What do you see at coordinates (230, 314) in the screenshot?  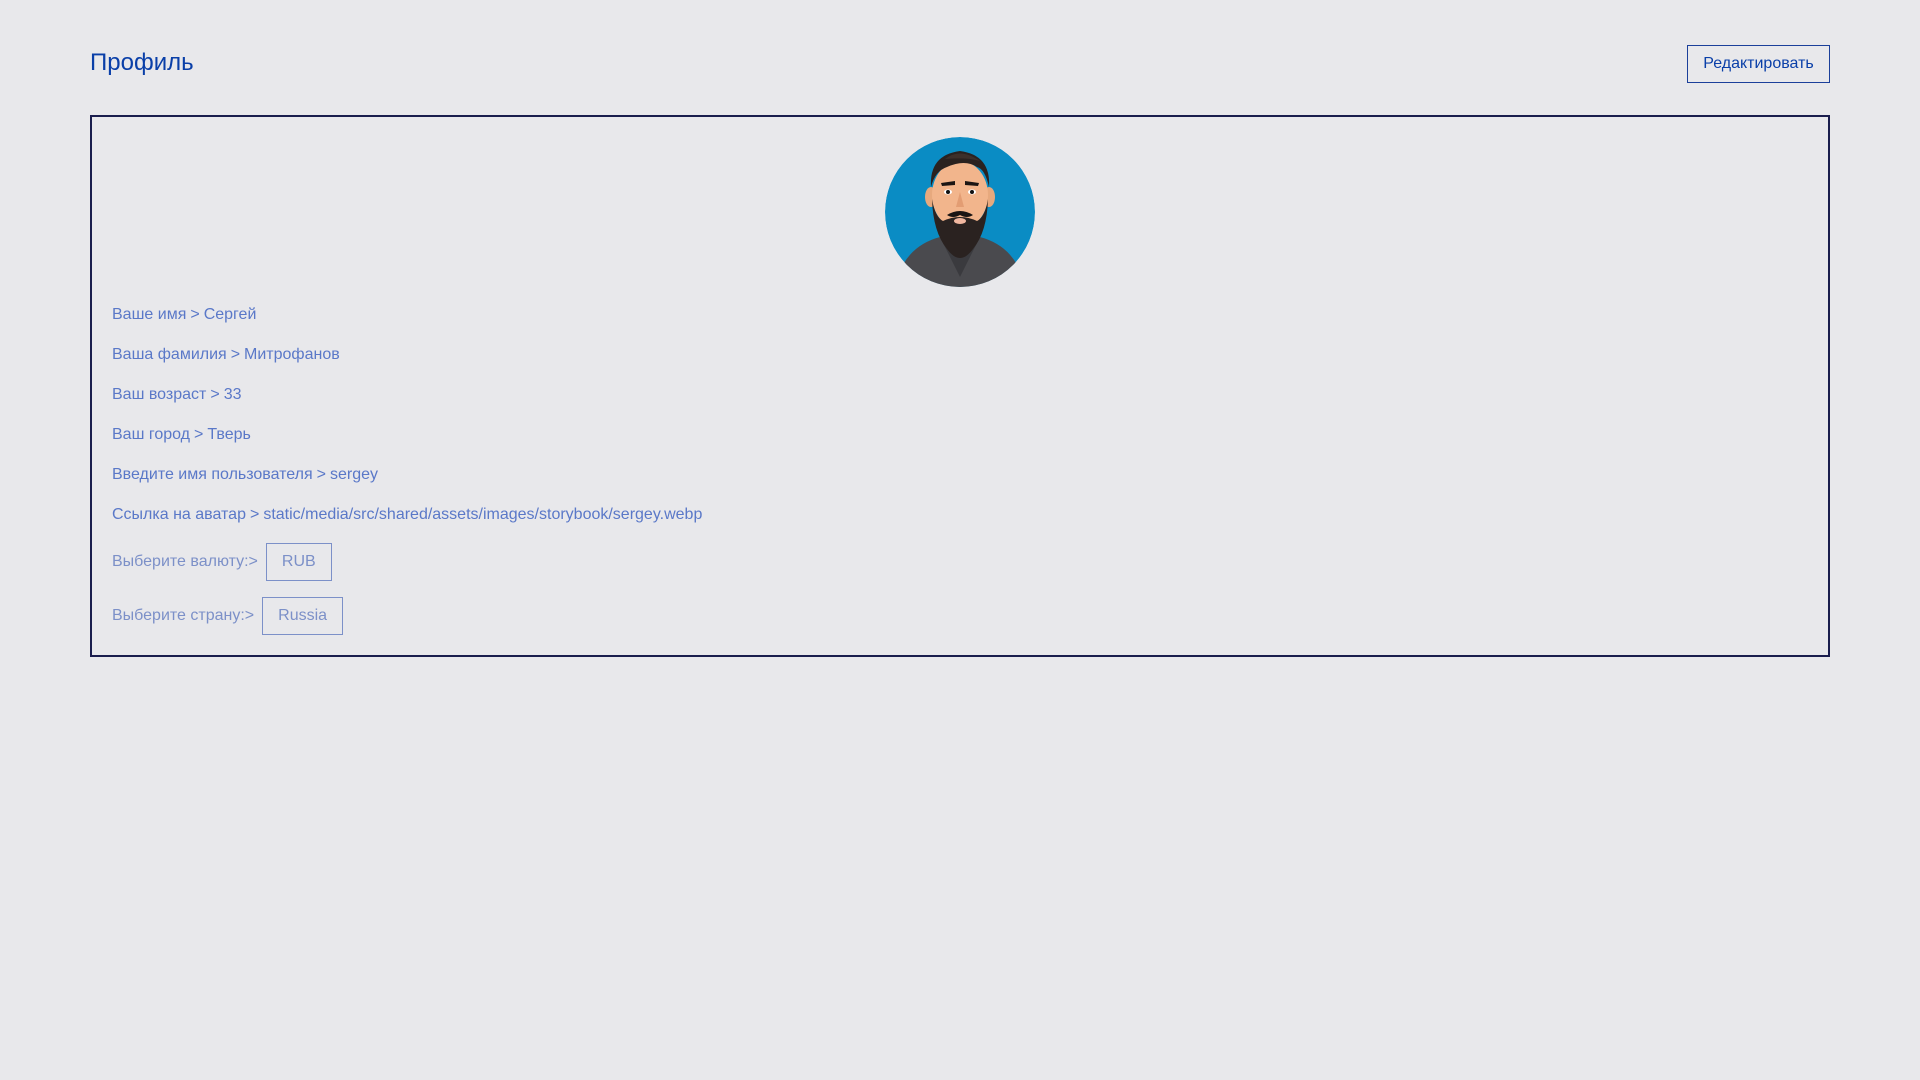 I see `field-value: Сергей` at bounding box center [230, 314].